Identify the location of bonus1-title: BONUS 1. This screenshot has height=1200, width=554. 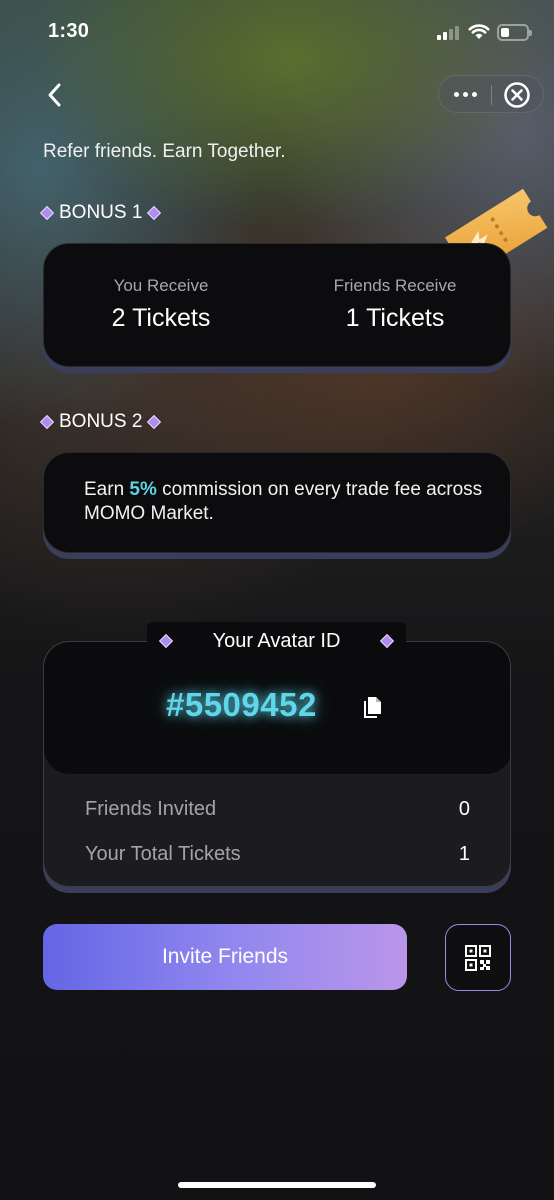
(101, 212).